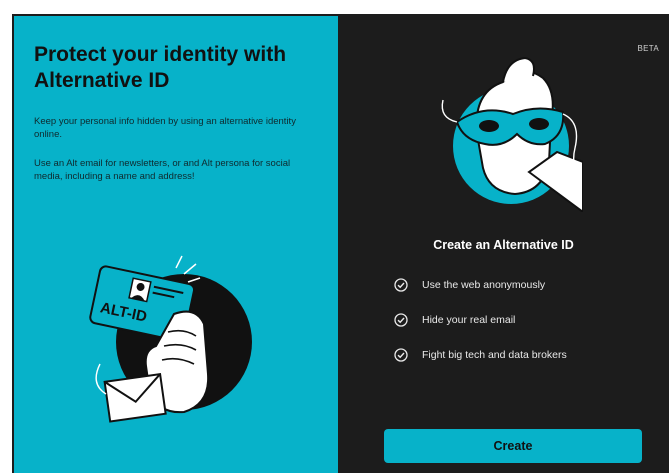 The height and width of the screenshot is (473, 669). I want to click on feature-label: Fight big tech and data brokers, so click(494, 355).